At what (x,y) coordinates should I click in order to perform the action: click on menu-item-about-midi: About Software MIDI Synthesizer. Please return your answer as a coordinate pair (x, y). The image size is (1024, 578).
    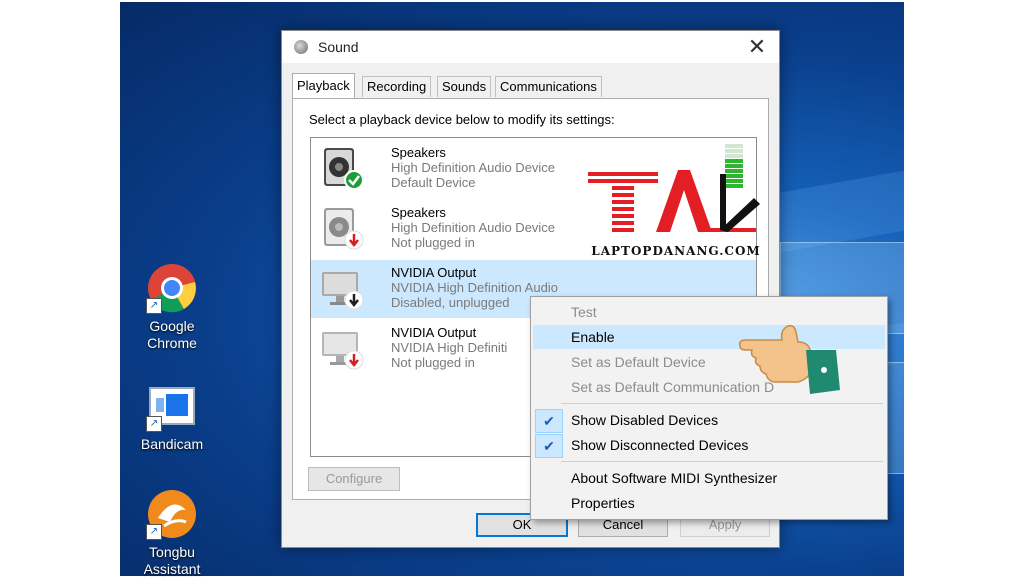
    Looking at the image, I should click on (709, 478).